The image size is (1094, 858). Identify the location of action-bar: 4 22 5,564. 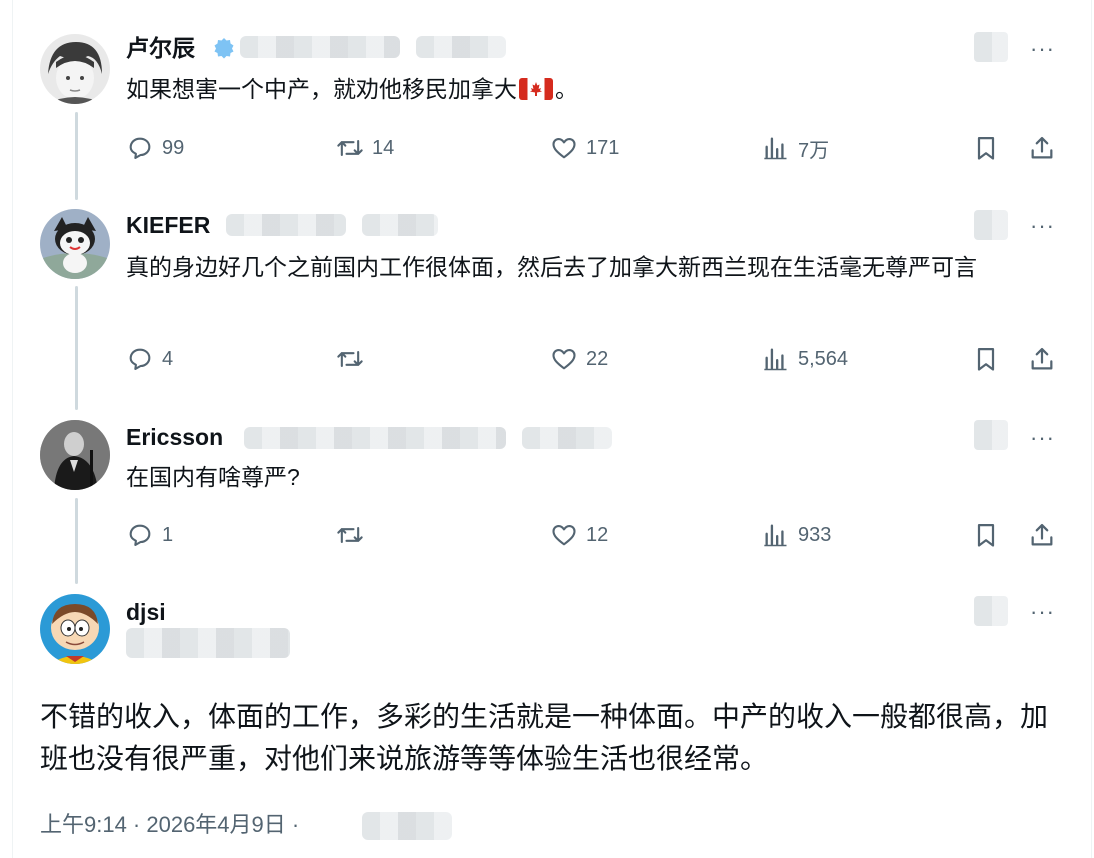
(596, 359).